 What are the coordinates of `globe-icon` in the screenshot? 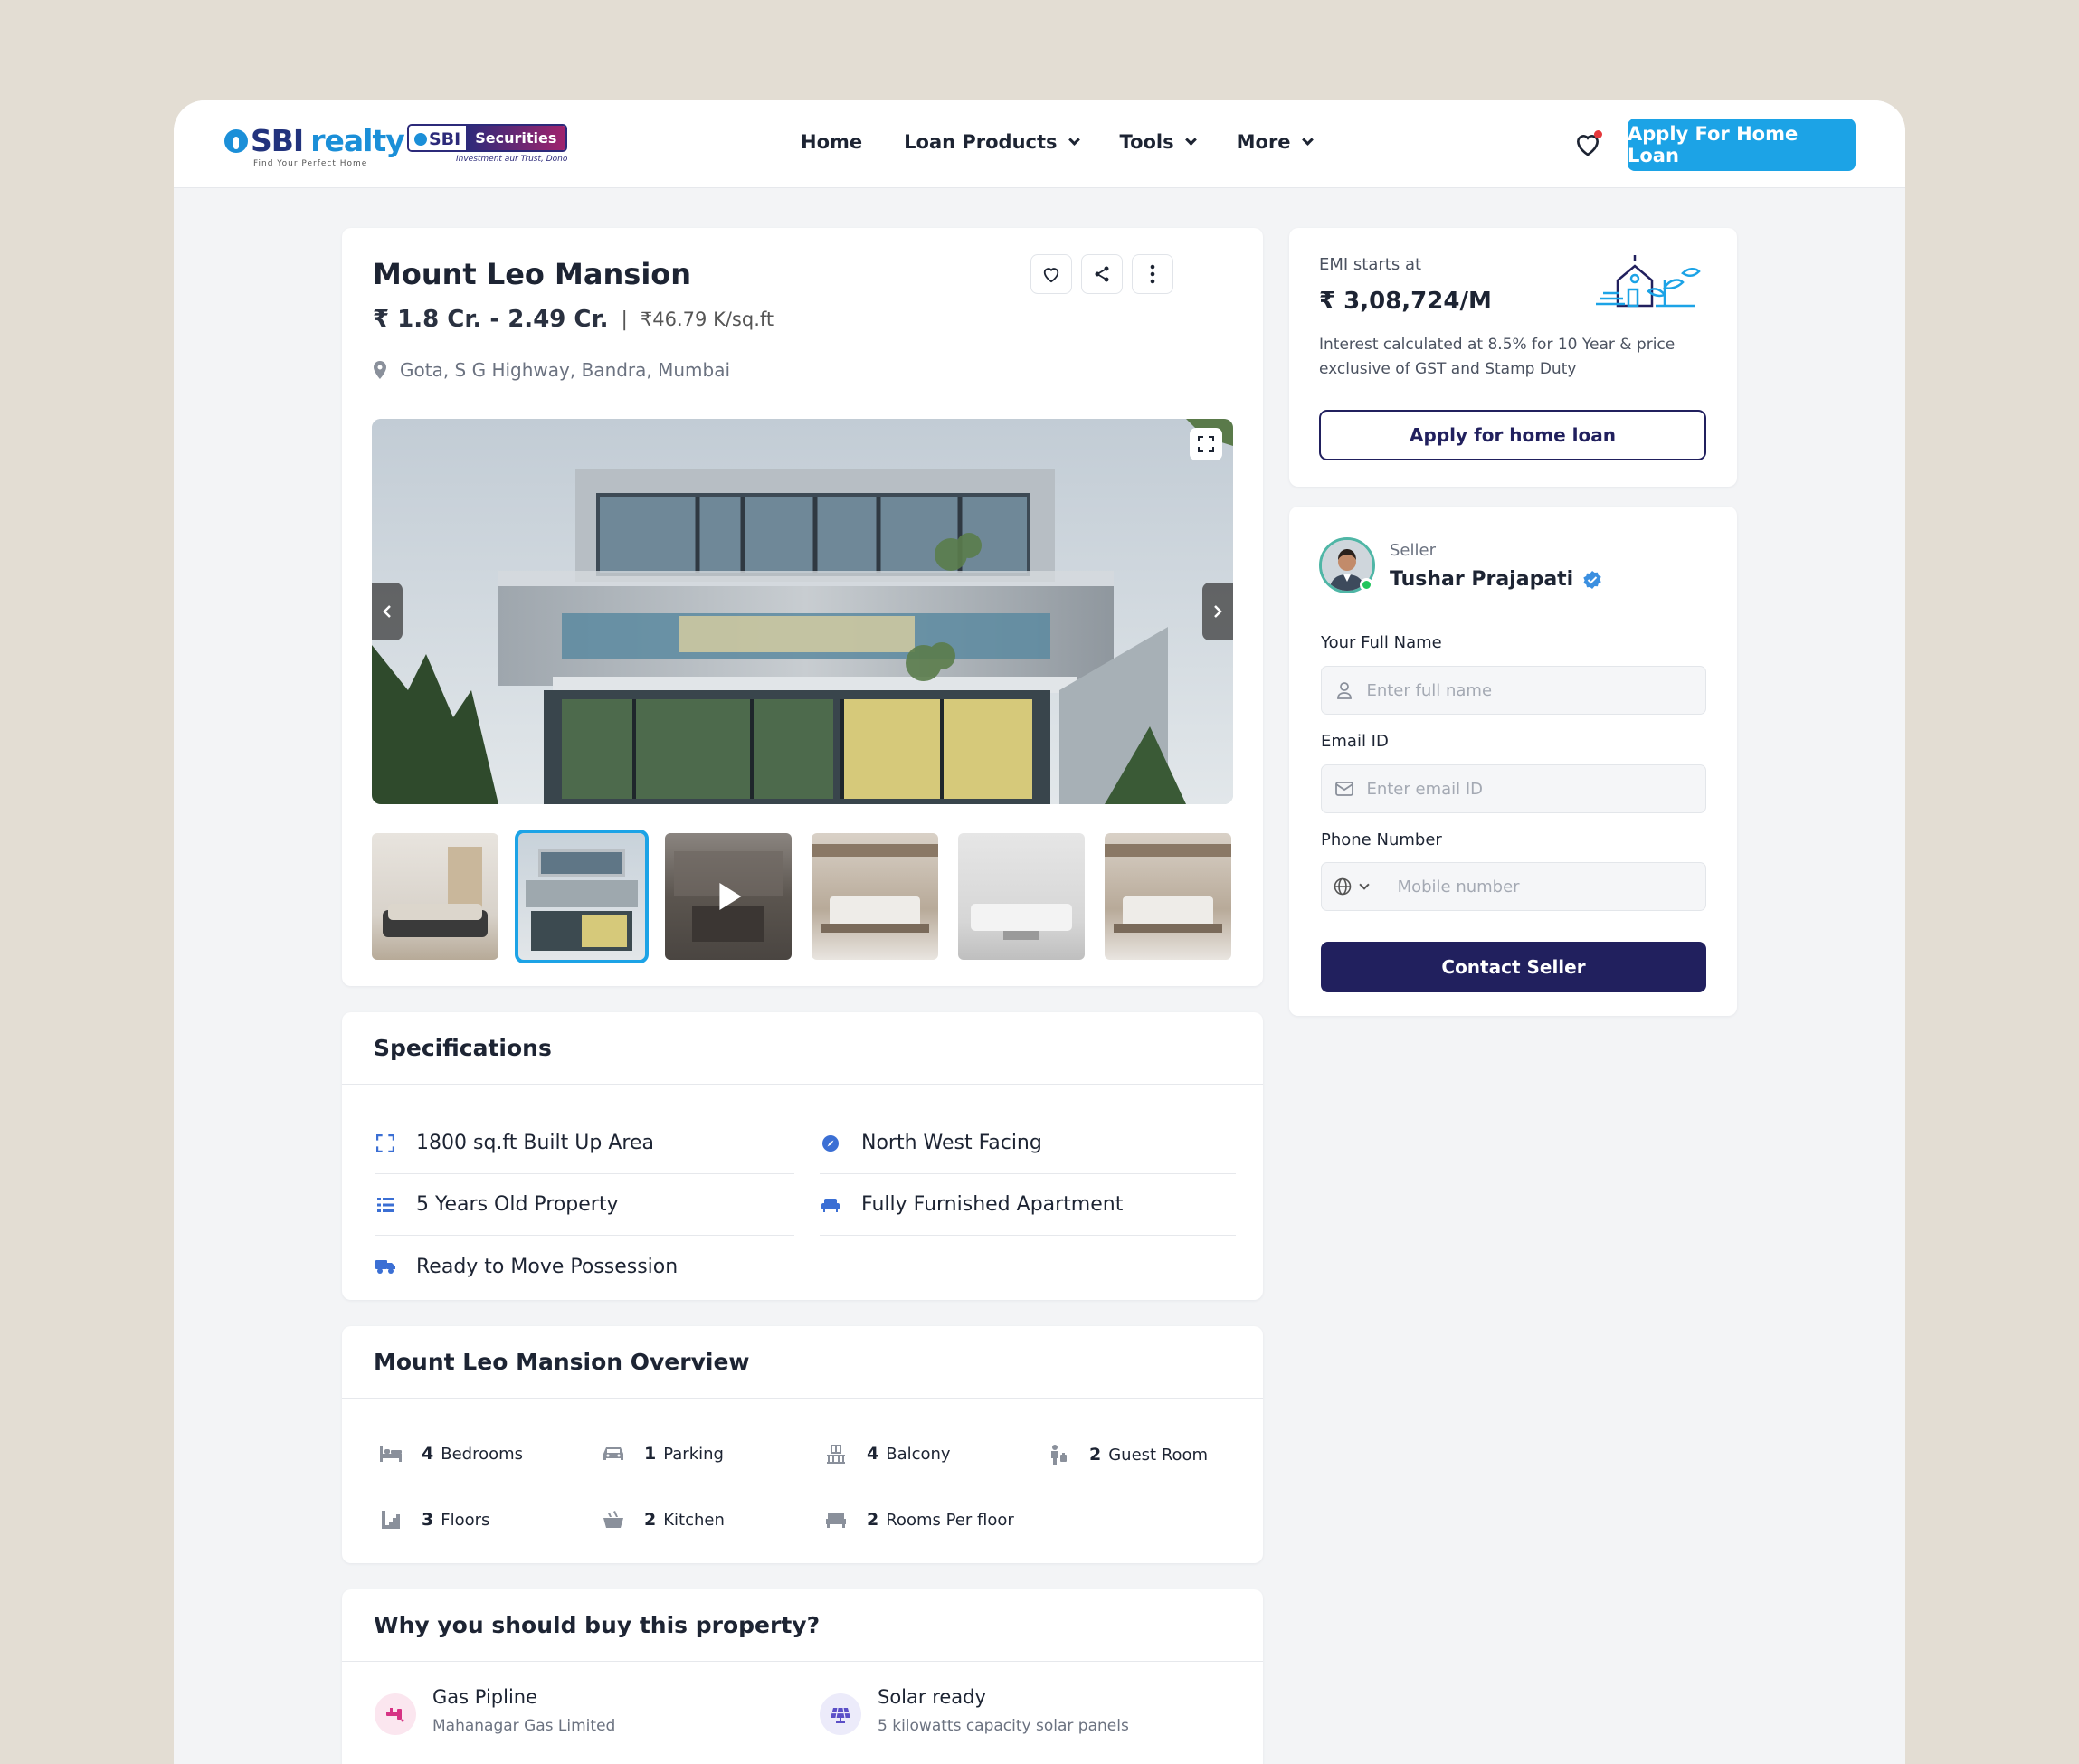 It's located at (1343, 886).